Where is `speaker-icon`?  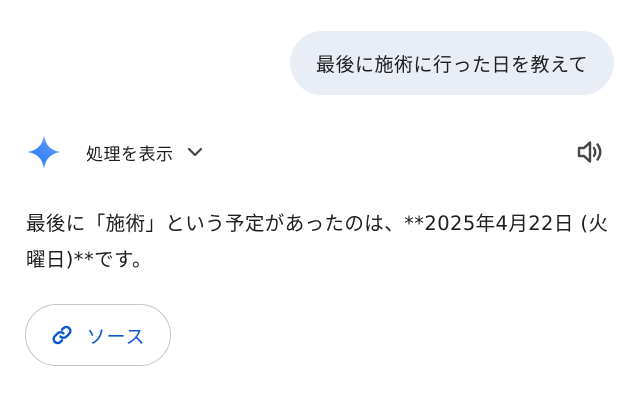
speaker-icon is located at coordinates (590, 152).